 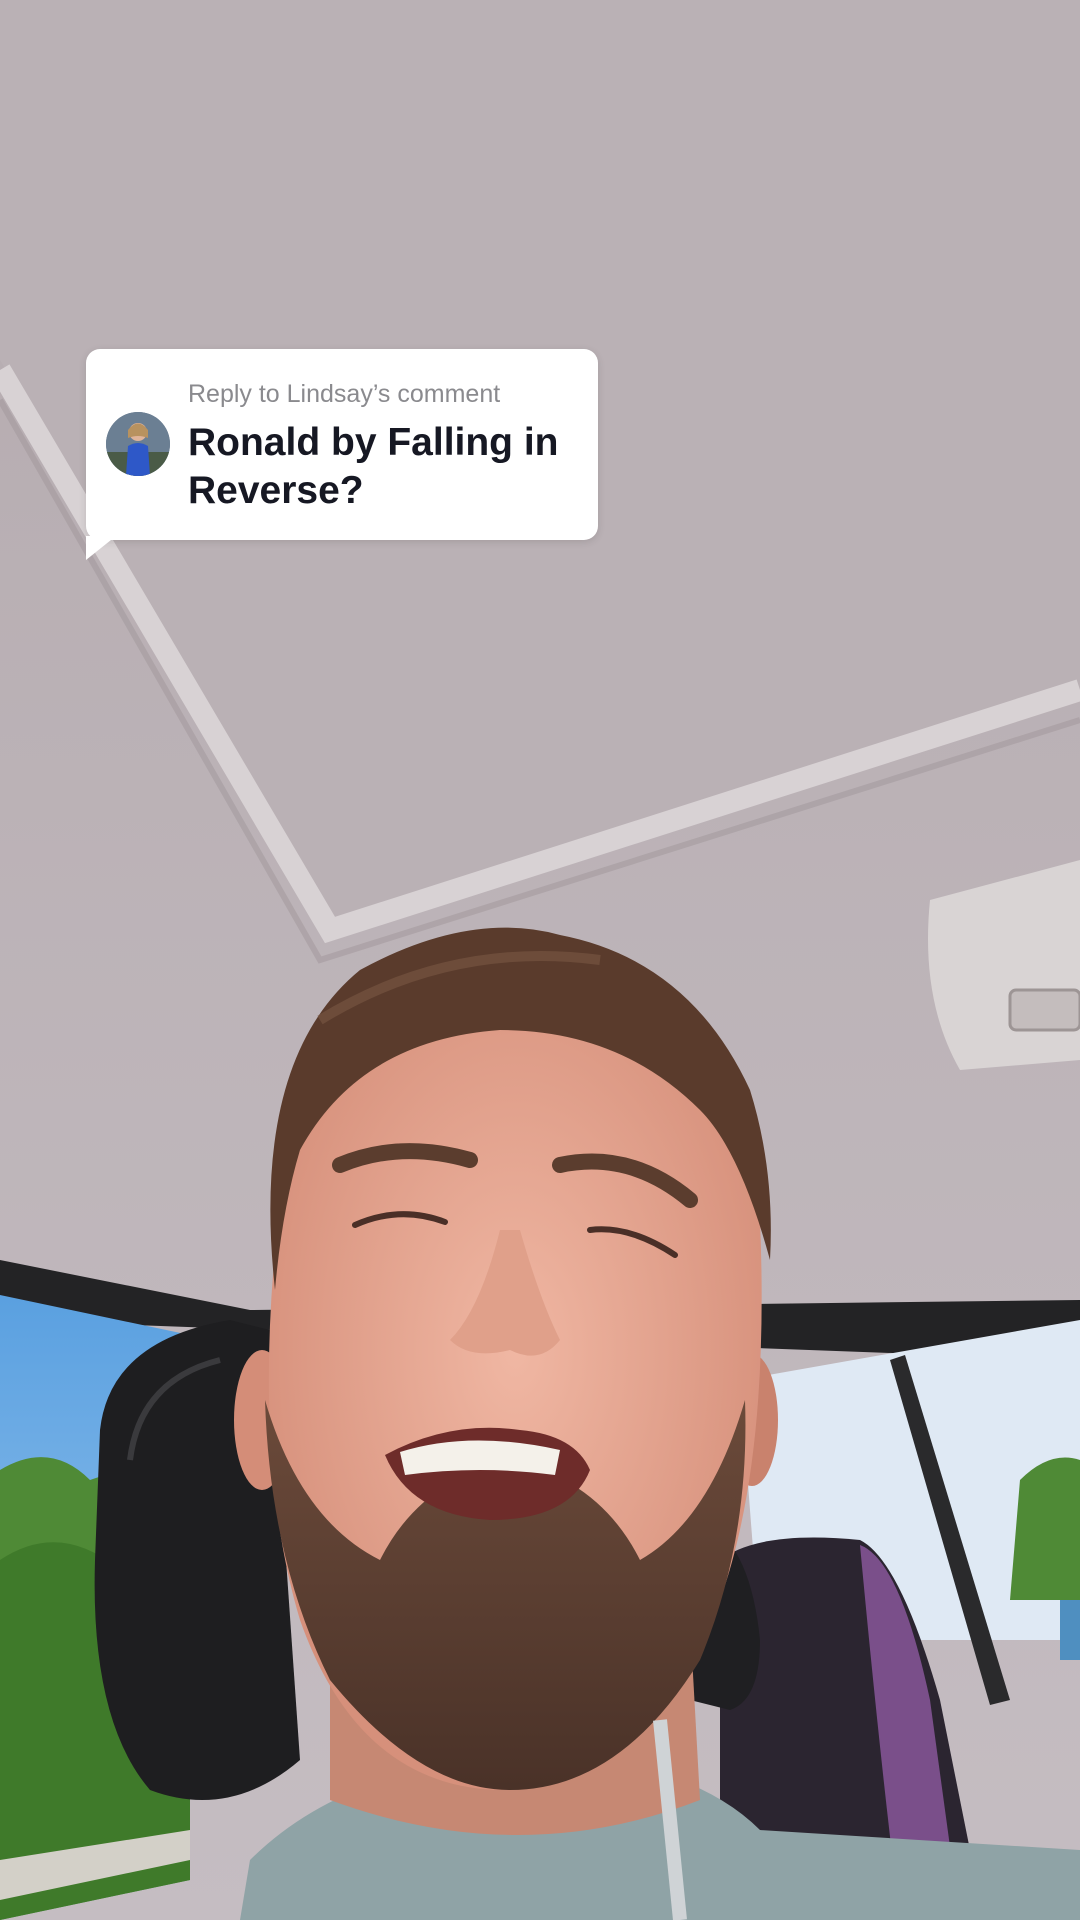 I want to click on reply-label: Reply to Lindsay’s comment, so click(x=344, y=394).